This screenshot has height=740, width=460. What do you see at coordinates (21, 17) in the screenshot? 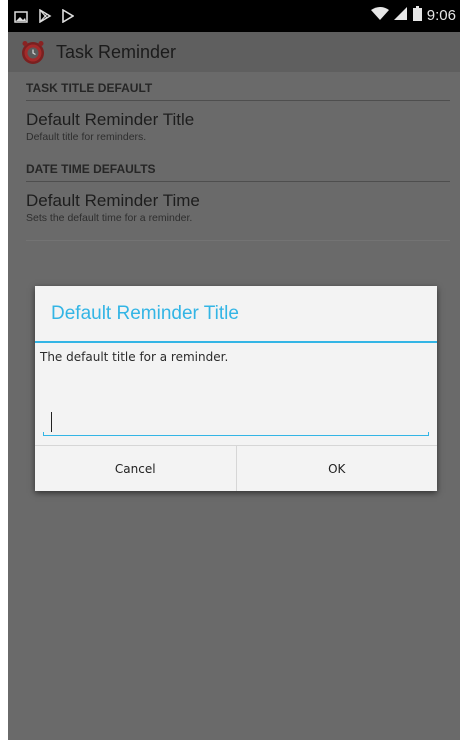
I see `gallery-icon` at bounding box center [21, 17].